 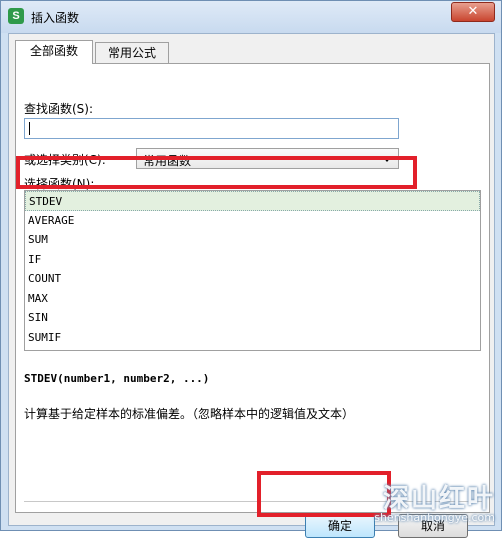 What do you see at coordinates (132, 53) in the screenshot?
I see `tab-common-formulas: 常用公式` at bounding box center [132, 53].